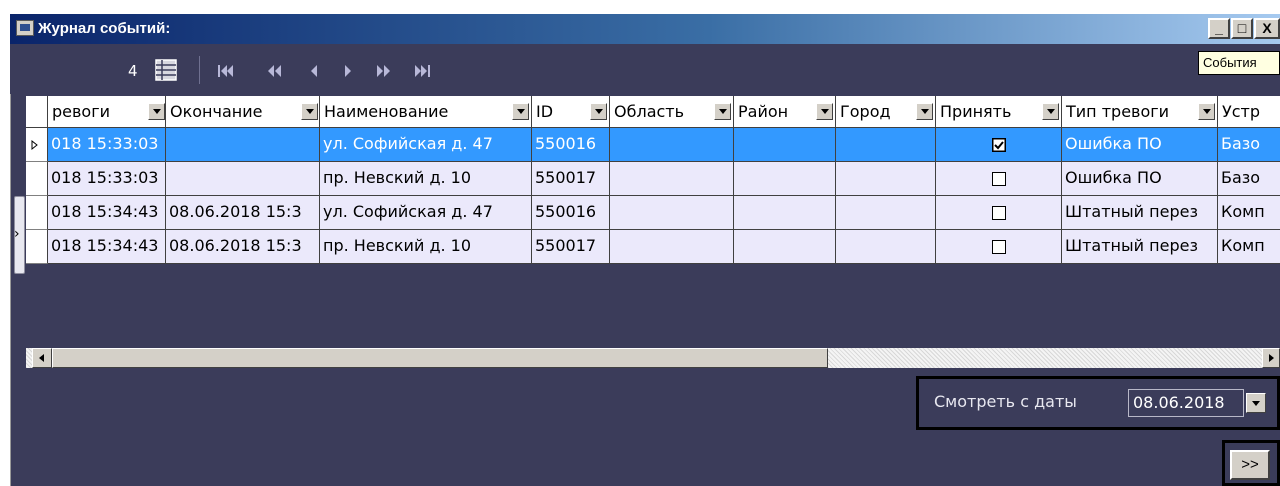 The width and height of the screenshot is (1280, 486). I want to click on column-header-name: Наименование, so click(426, 112).